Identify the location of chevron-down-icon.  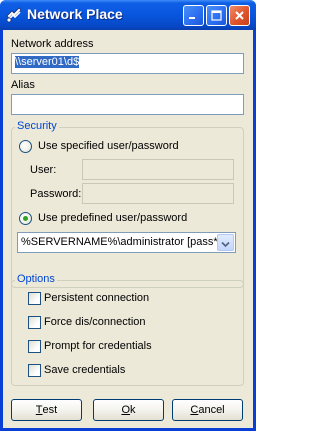
(225, 242).